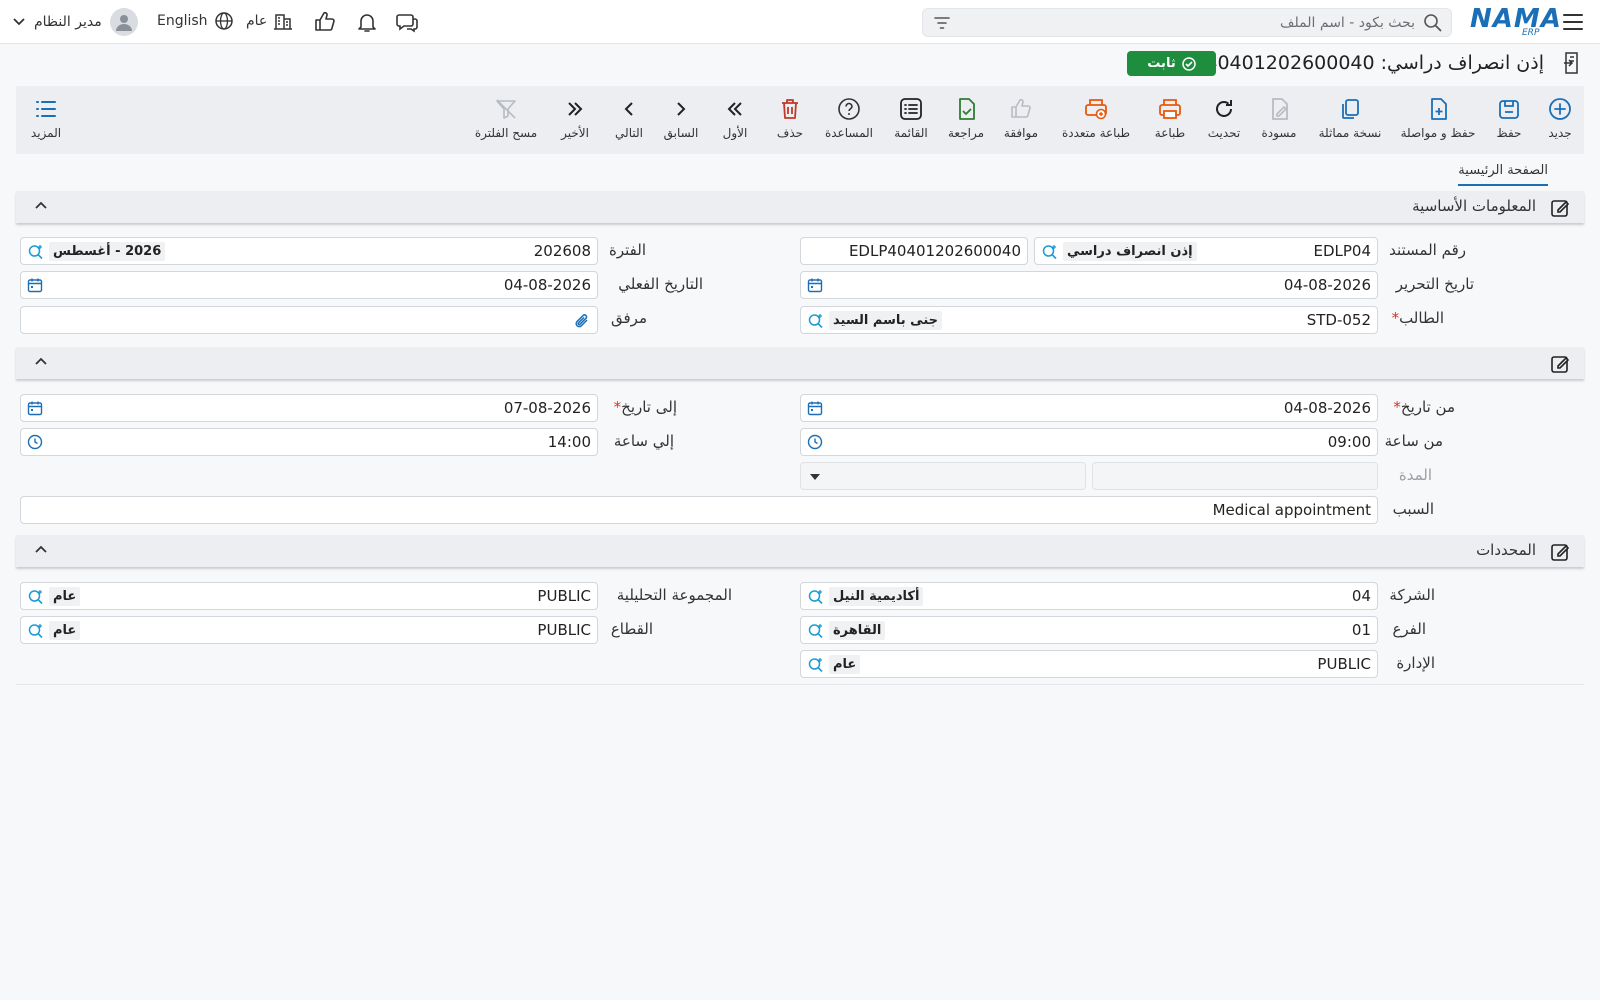 The width and height of the screenshot is (1600, 1000). What do you see at coordinates (1438, 120) in the screenshot?
I see `save-and-continue-button: حفظ و مواصلة` at bounding box center [1438, 120].